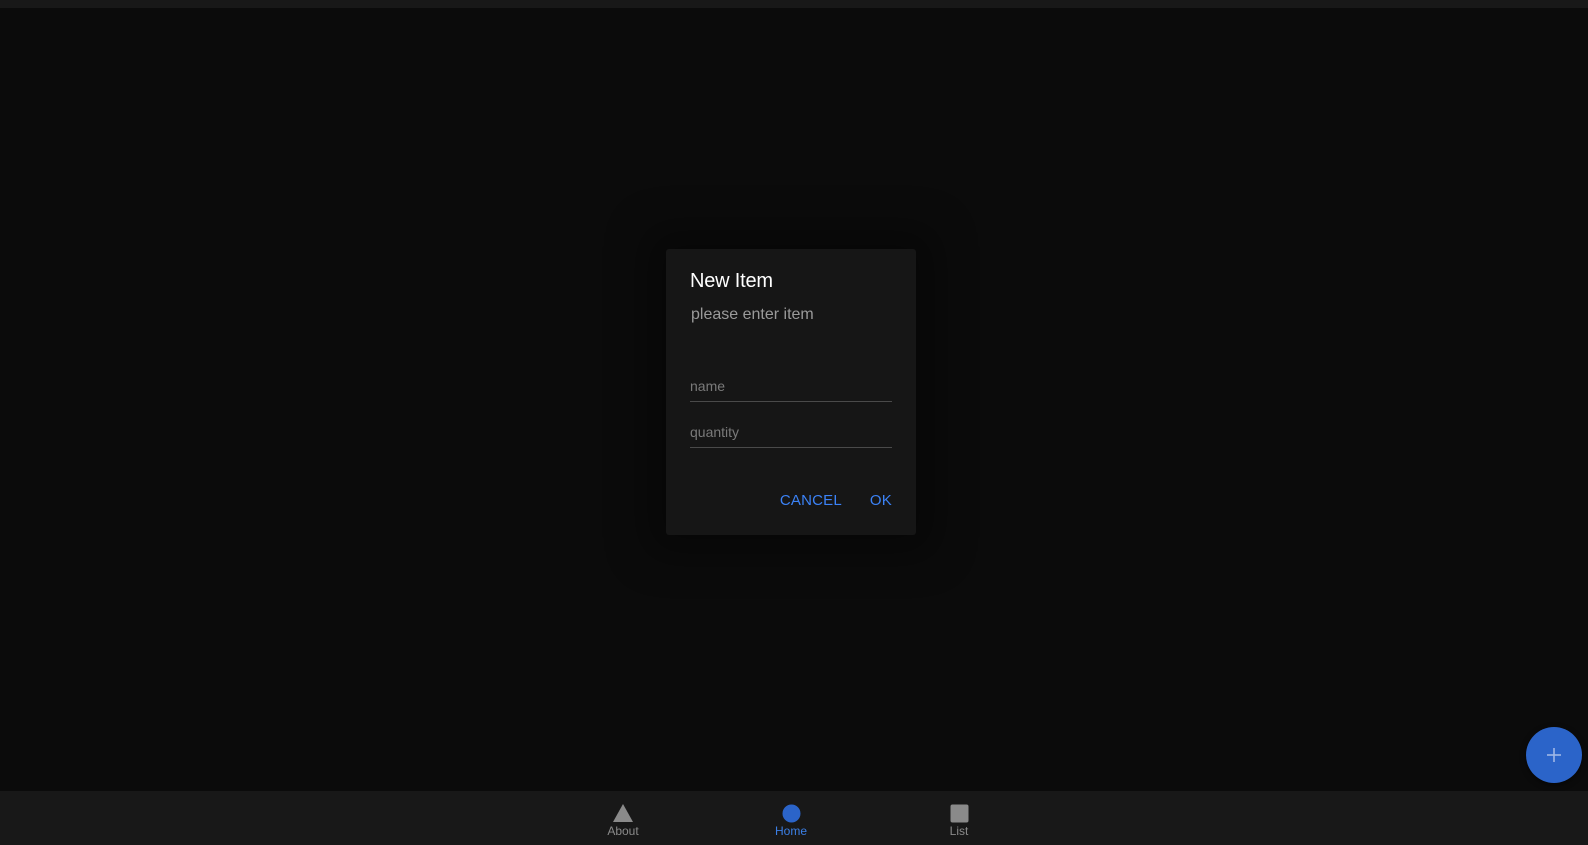  I want to click on name-field, so click(791, 386).